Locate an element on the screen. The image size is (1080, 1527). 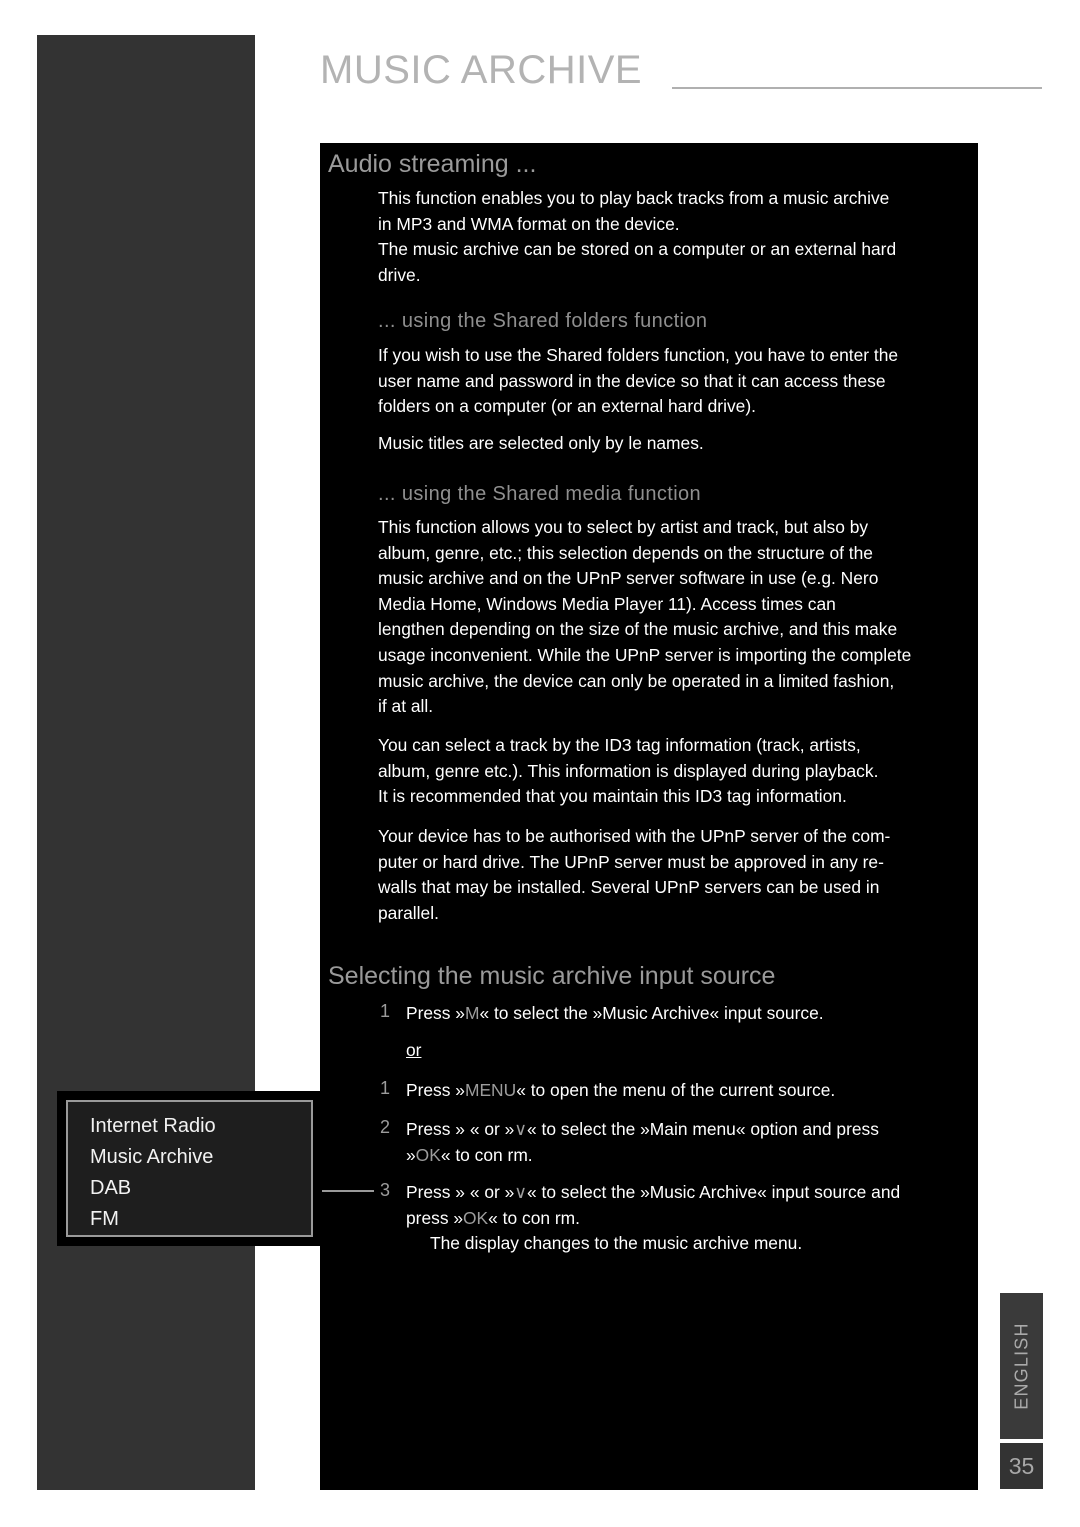
page-number-box: 35 is located at coordinates (1021, 1466).